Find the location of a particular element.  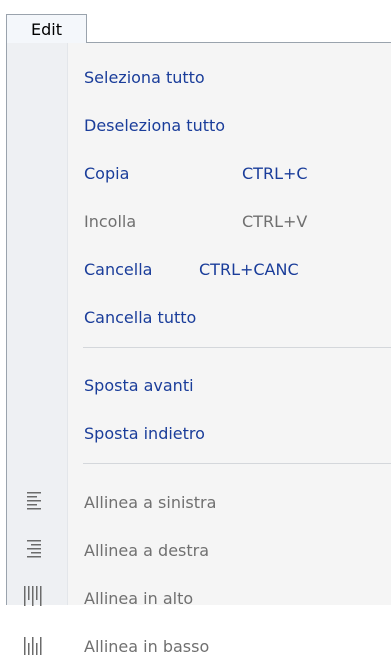

menu-item-allinea-basso: Allinea in basso is located at coordinates (229, 646).